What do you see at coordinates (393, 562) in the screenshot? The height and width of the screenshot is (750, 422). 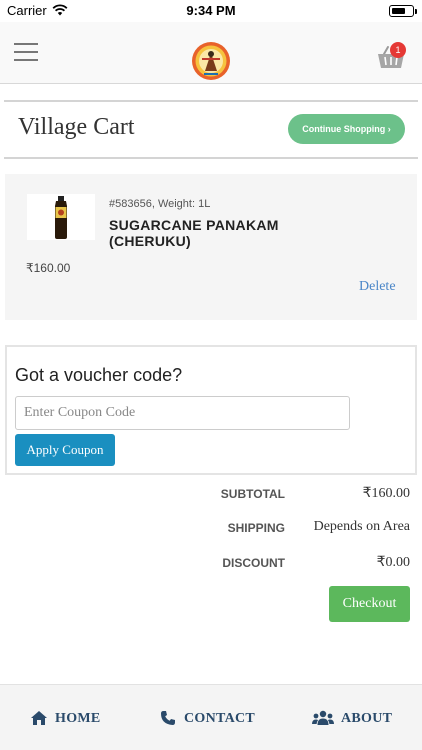 I see `discount-value: ₹0.00` at bounding box center [393, 562].